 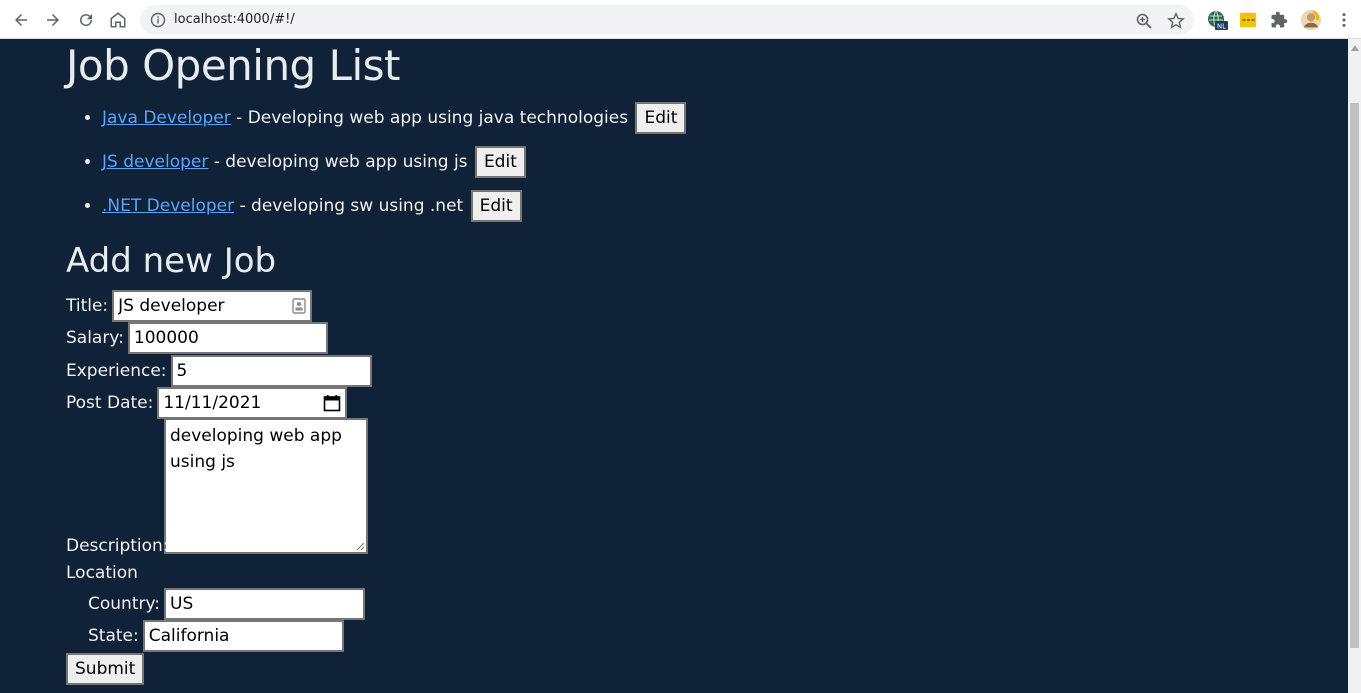 What do you see at coordinates (667, 20) in the screenshot?
I see `address-bar: localhost:4000/#!/` at bounding box center [667, 20].